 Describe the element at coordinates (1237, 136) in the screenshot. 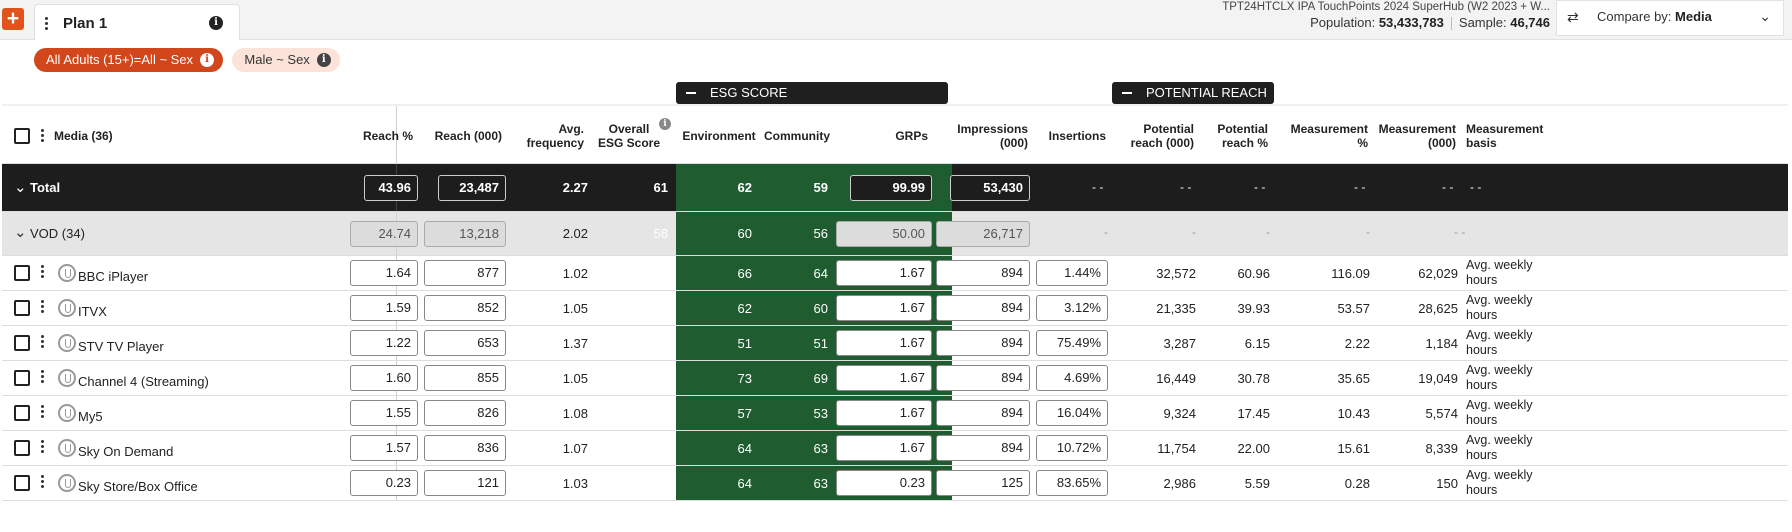

I see `col-potential-reach-pct: Potential reach %` at that location.